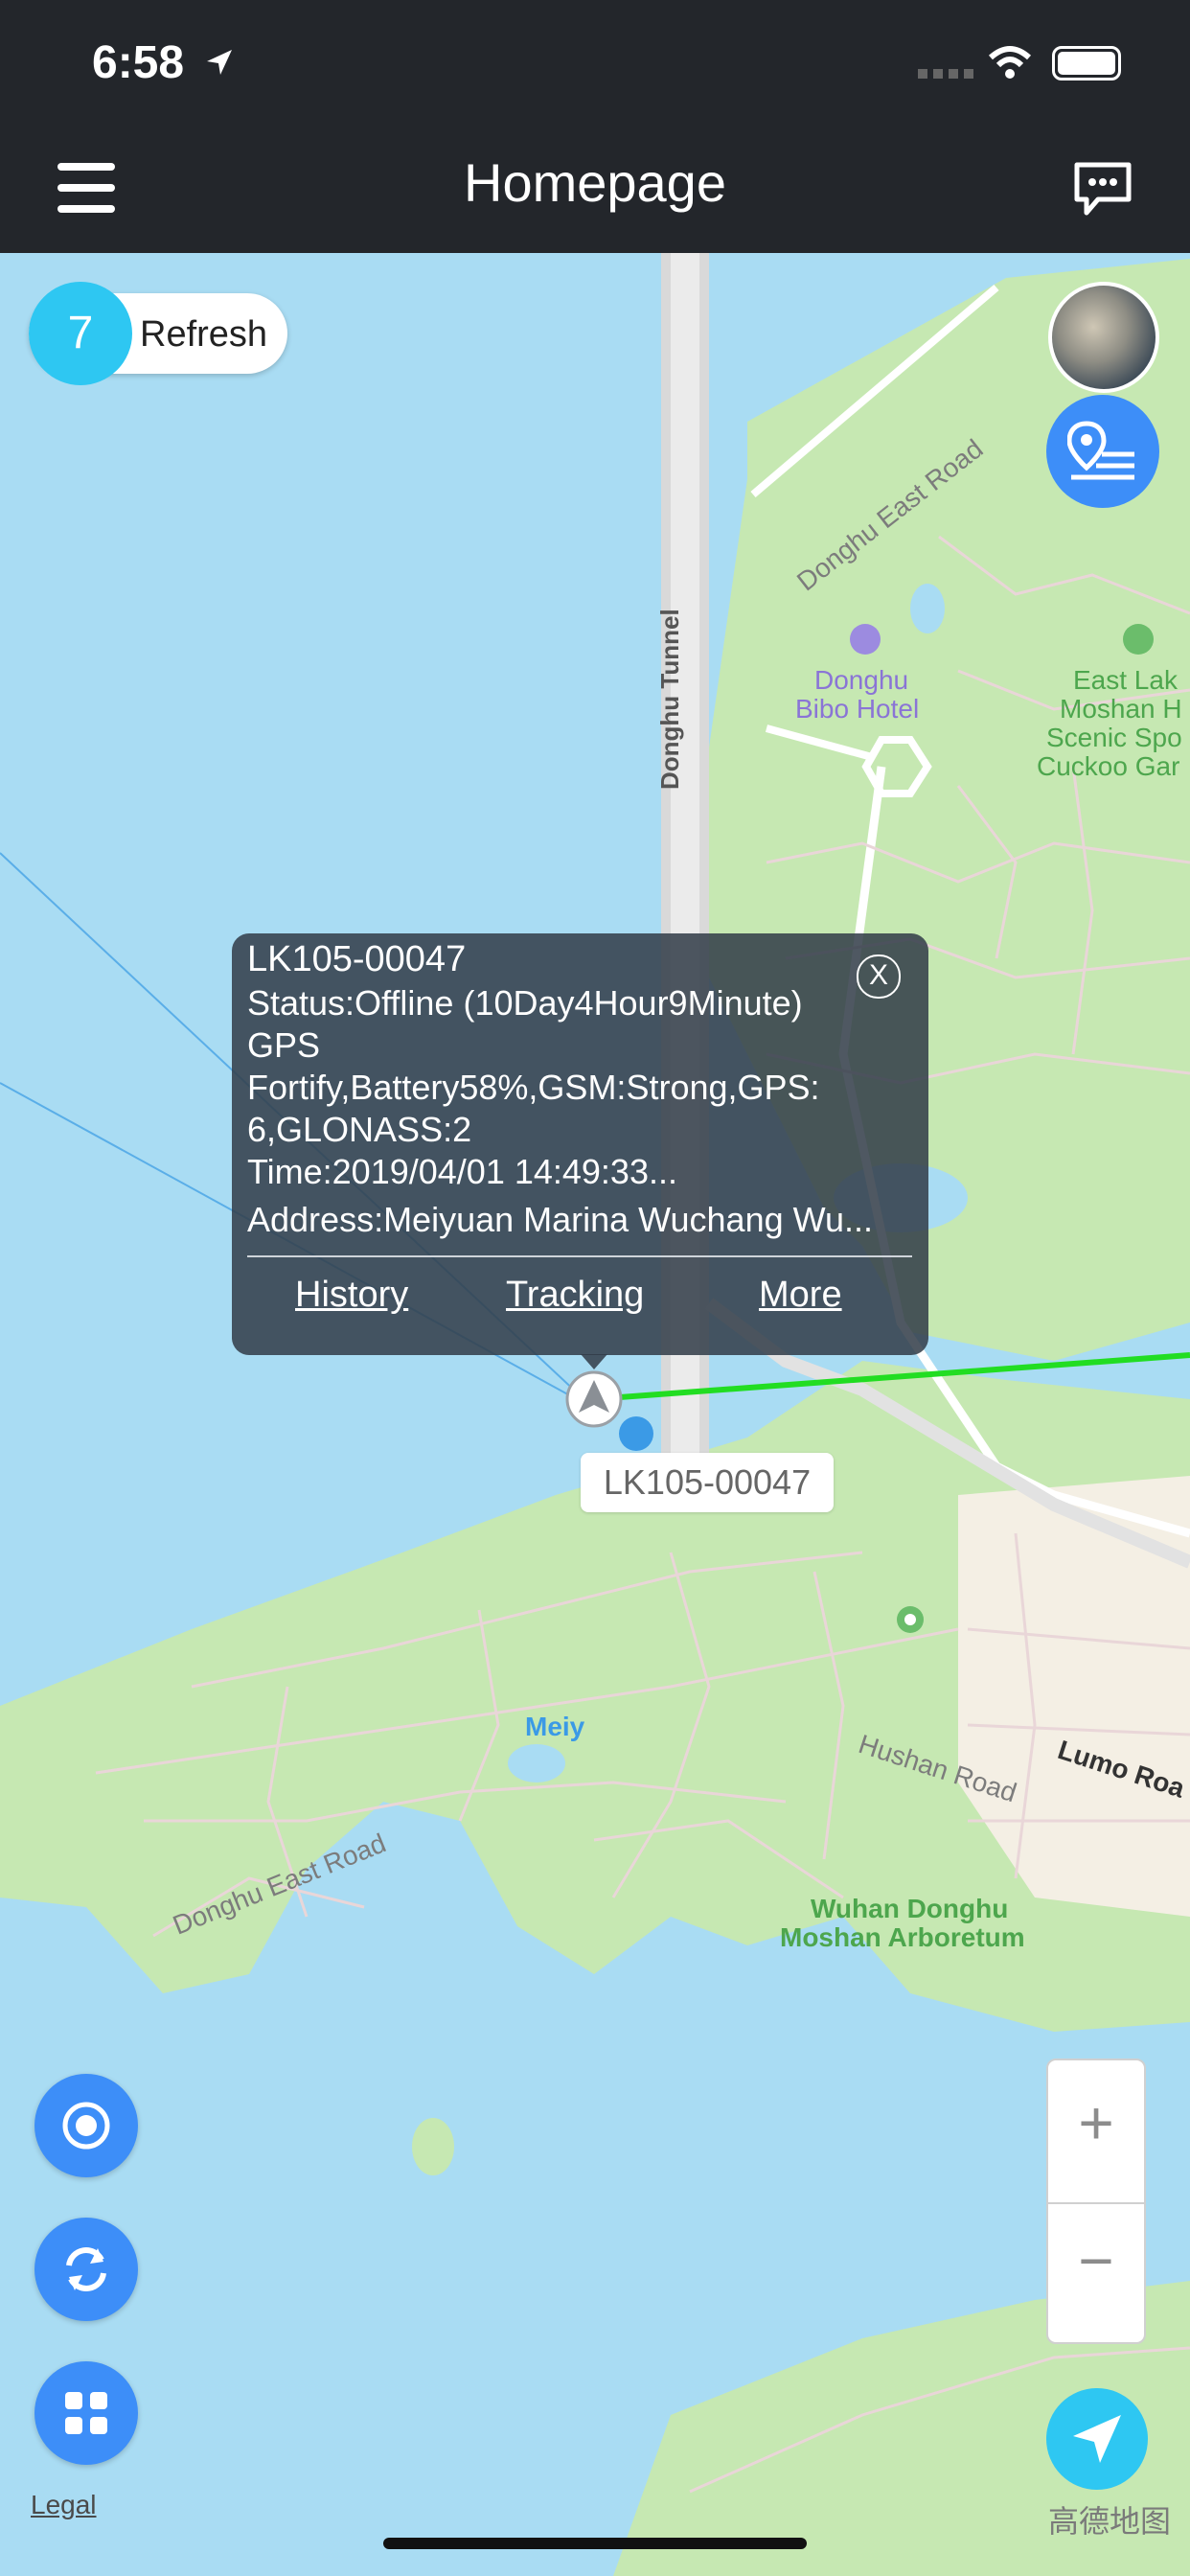  I want to click on map-attribution: 高德地图, so click(1110, 2521).